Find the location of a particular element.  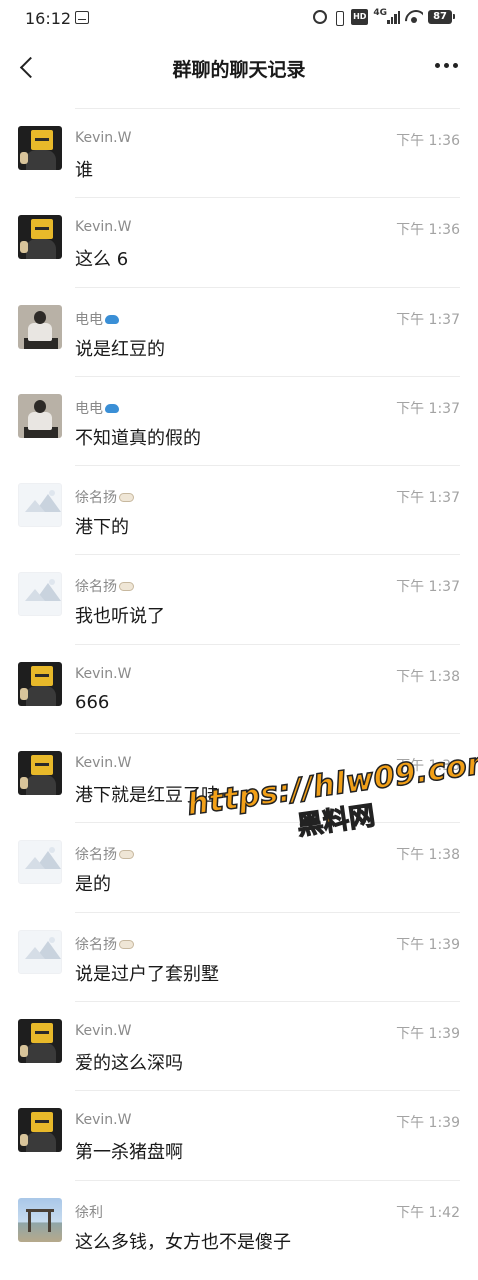

message-text: 说是红豆的 is located at coordinates (120, 349).